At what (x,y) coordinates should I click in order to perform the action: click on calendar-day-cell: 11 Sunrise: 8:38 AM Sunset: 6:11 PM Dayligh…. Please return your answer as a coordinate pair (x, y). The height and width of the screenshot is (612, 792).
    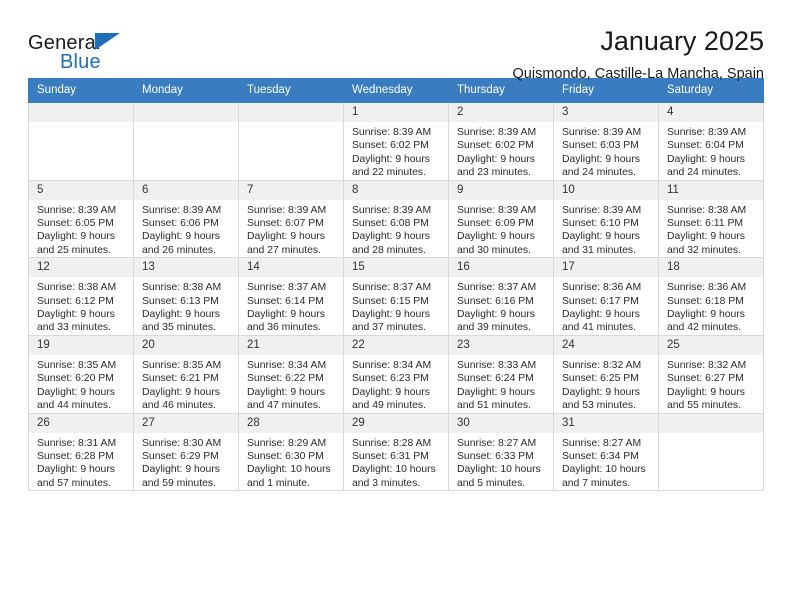
    Looking at the image, I should click on (711, 219).